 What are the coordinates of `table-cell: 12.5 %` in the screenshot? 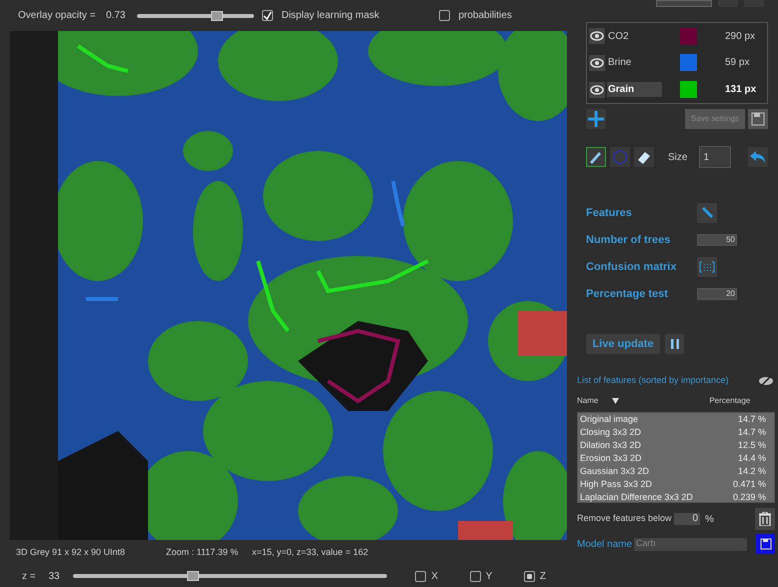 It's located at (752, 445).